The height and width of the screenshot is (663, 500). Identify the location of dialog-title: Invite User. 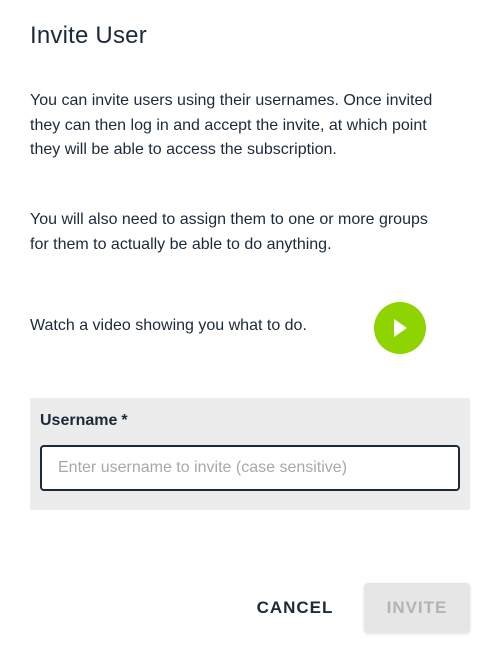
(88, 35).